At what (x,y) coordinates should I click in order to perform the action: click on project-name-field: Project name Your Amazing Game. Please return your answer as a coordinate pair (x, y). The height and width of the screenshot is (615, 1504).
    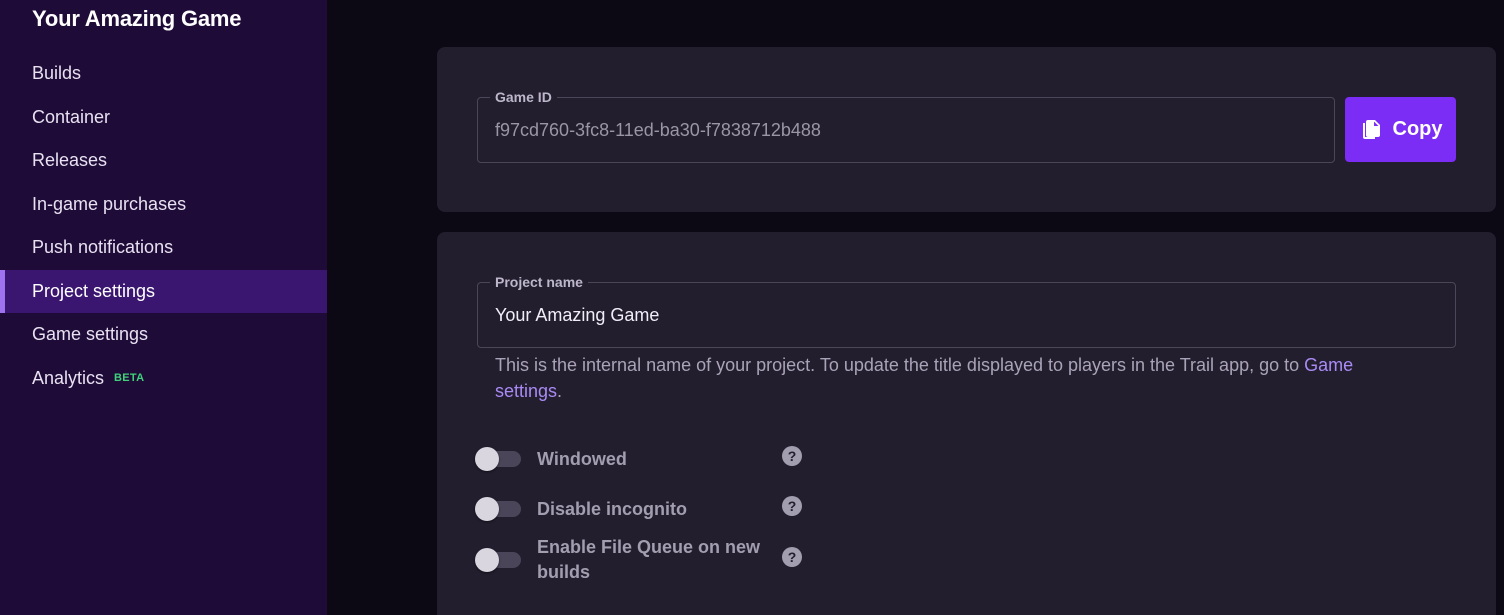
    Looking at the image, I should click on (966, 311).